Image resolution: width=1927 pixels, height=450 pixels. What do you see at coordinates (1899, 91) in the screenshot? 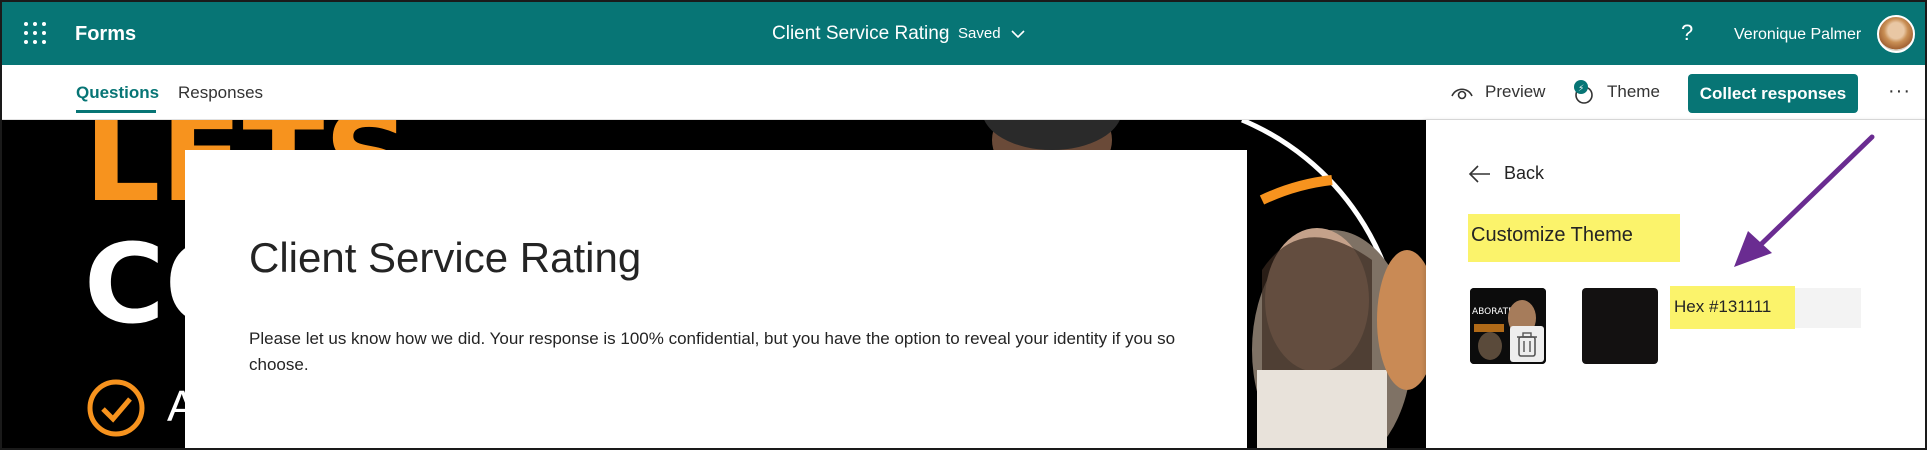
I see `more-icon: ···` at bounding box center [1899, 91].